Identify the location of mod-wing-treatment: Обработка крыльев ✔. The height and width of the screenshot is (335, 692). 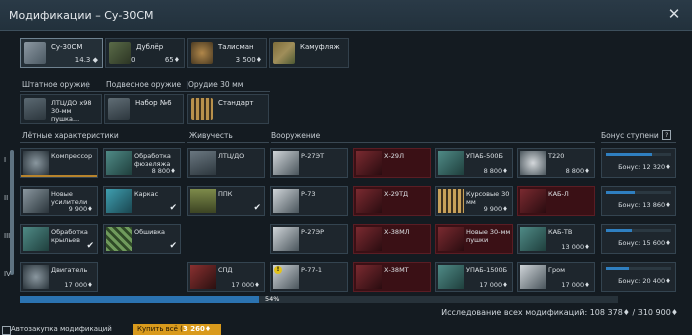
(59, 239).